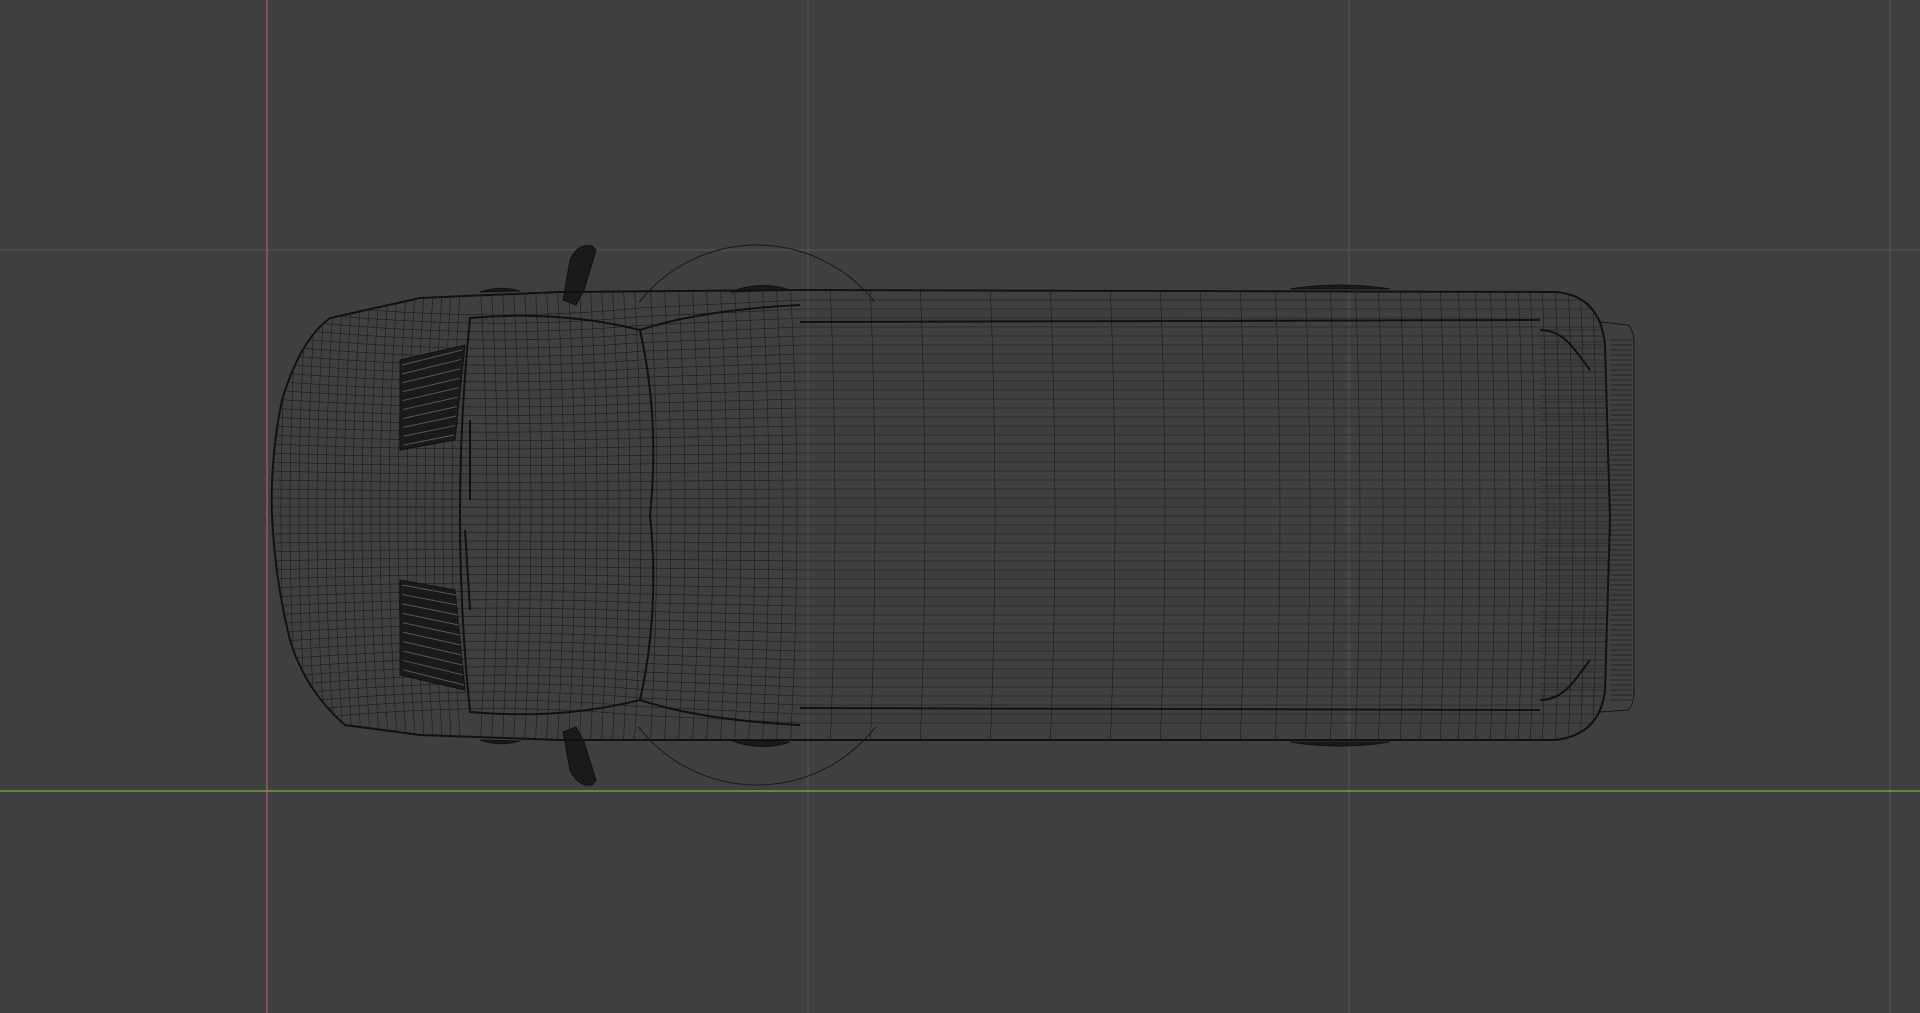 The image size is (1920, 1013). I want to click on rear-bumper-detail, so click(1621, 520).